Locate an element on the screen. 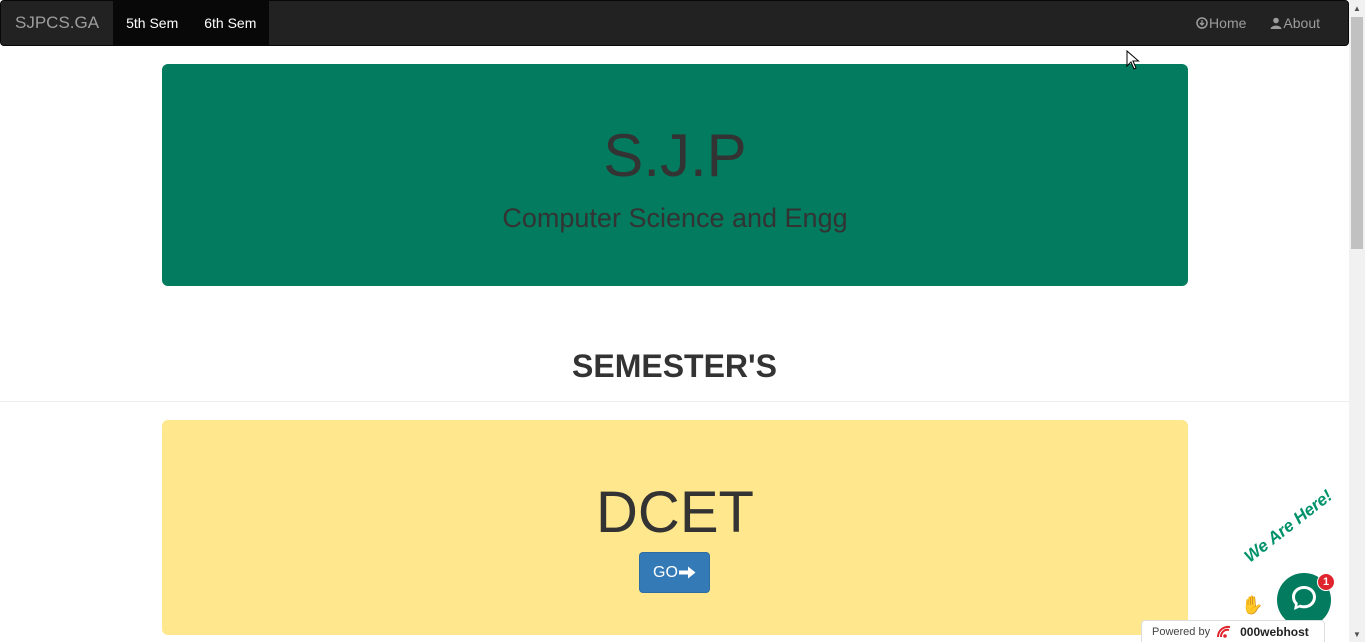  nav-left: 5th Sem 6th Sem is located at coordinates (191, 23).